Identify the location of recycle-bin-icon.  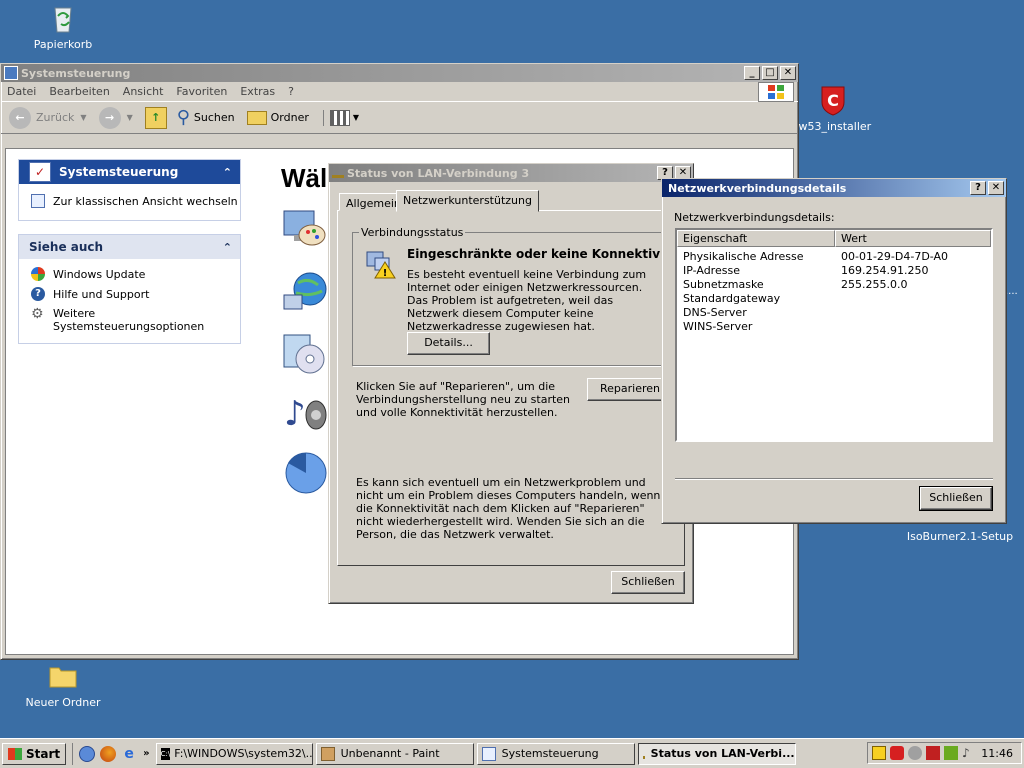
(63, 18).